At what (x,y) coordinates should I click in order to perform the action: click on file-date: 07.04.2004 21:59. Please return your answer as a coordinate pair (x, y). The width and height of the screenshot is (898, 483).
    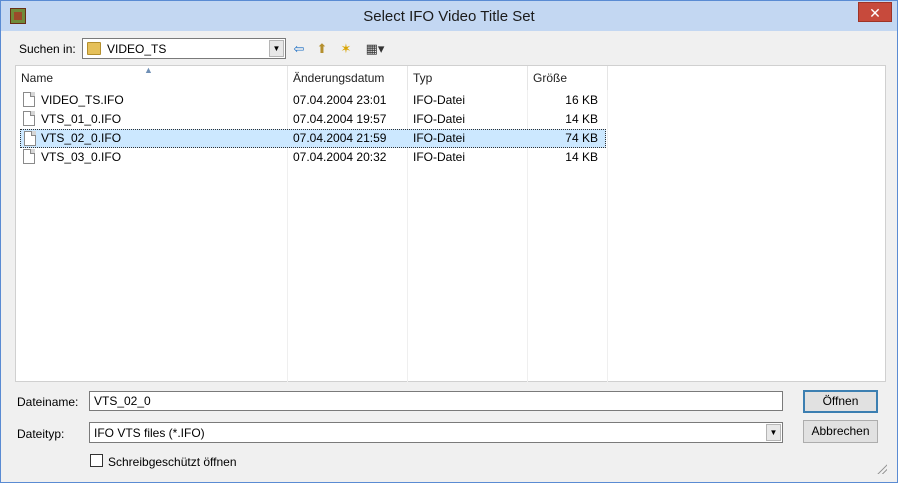
    Looking at the image, I should click on (340, 138).